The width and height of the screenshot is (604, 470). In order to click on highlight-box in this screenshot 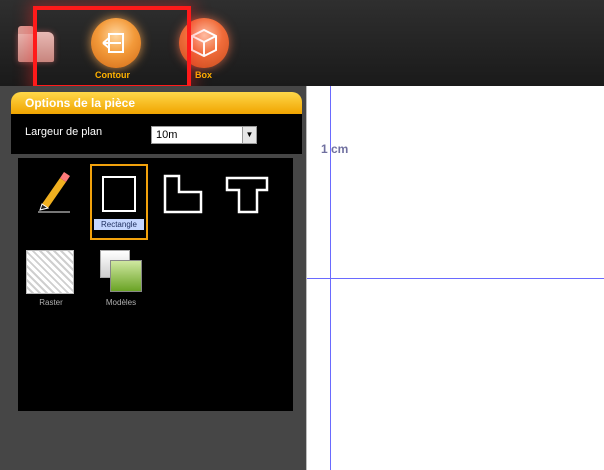, I will do `click(112, 47)`.